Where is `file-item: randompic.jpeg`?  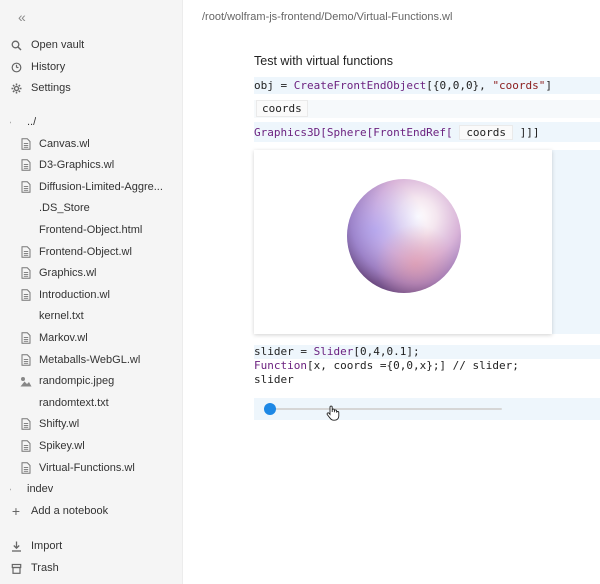
file-item: randompic.jpeg is located at coordinates (95, 381).